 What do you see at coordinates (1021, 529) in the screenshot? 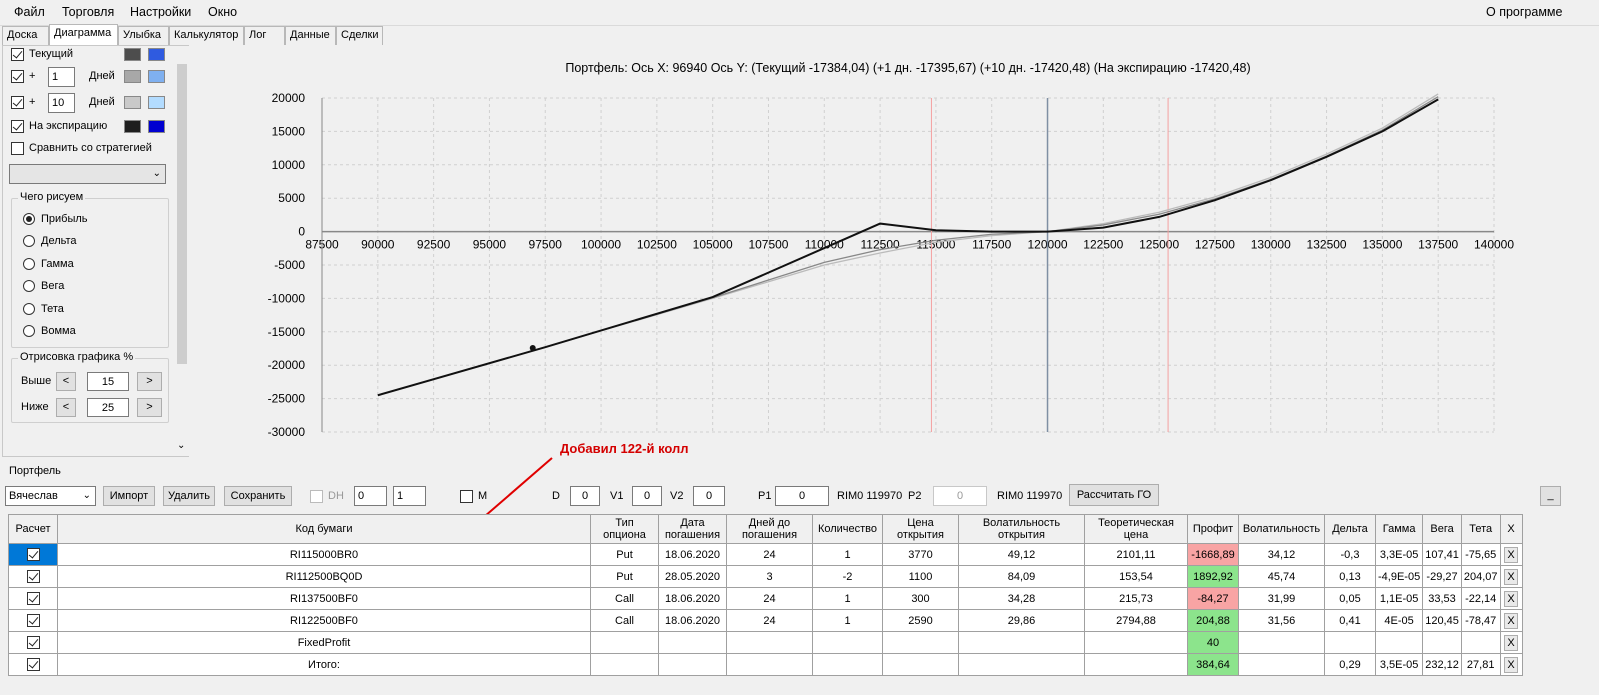
I see `col-open-vol: Волатильность открытия` at bounding box center [1021, 529].